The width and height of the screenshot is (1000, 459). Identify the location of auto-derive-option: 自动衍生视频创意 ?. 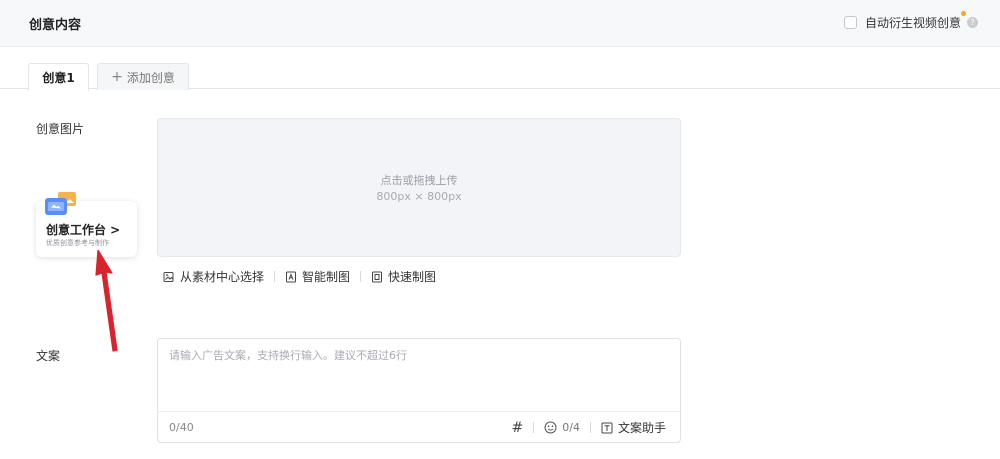
(910, 21).